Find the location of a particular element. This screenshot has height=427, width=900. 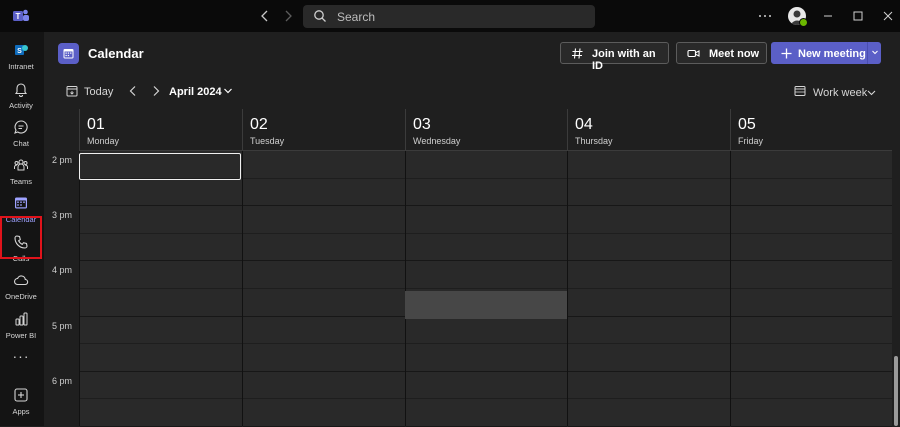

next-week-chevron-icon is located at coordinates (156, 91).